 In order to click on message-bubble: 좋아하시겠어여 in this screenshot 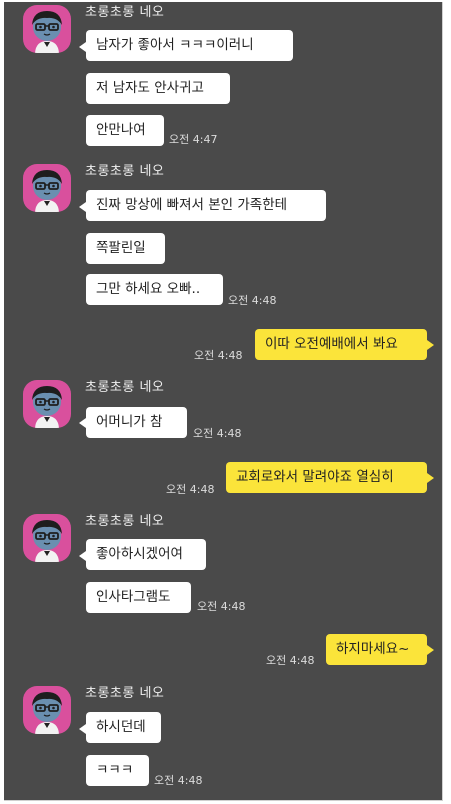, I will do `click(146, 554)`.